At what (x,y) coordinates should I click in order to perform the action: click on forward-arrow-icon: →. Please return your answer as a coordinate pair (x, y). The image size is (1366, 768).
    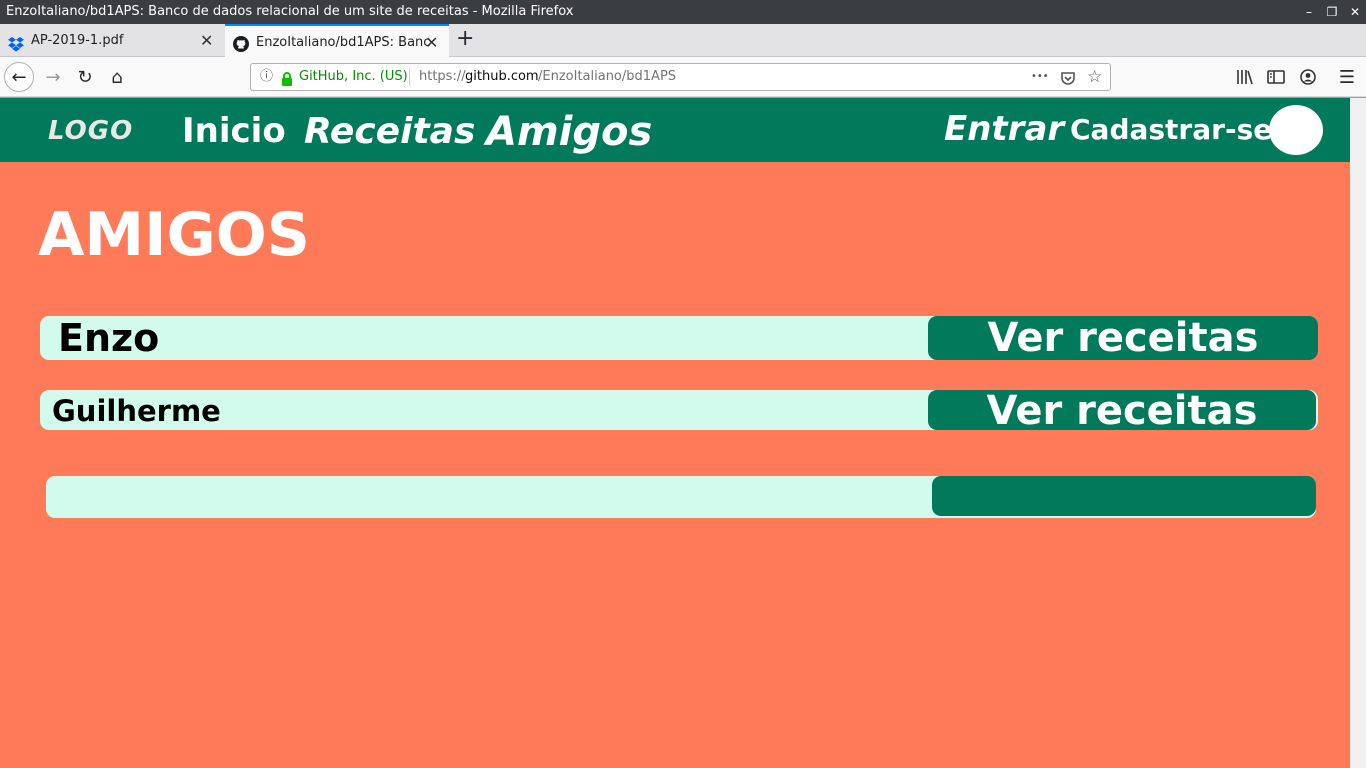
    Looking at the image, I should click on (53, 77).